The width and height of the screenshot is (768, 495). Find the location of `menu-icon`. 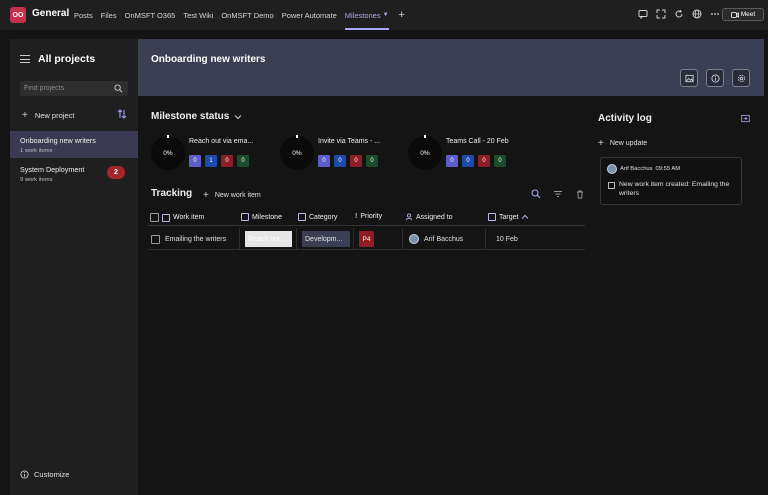

menu-icon is located at coordinates (25, 59).